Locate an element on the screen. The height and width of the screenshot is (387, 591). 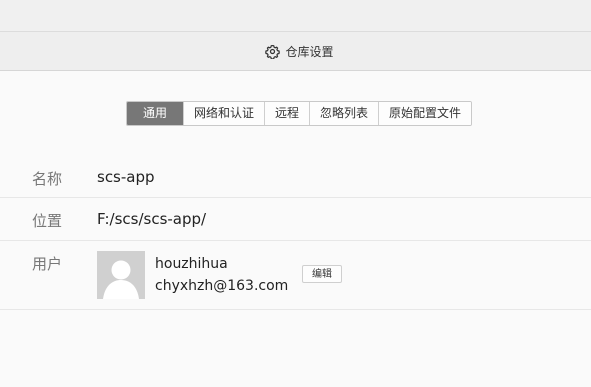
avatar is located at coordinates (121, 275).